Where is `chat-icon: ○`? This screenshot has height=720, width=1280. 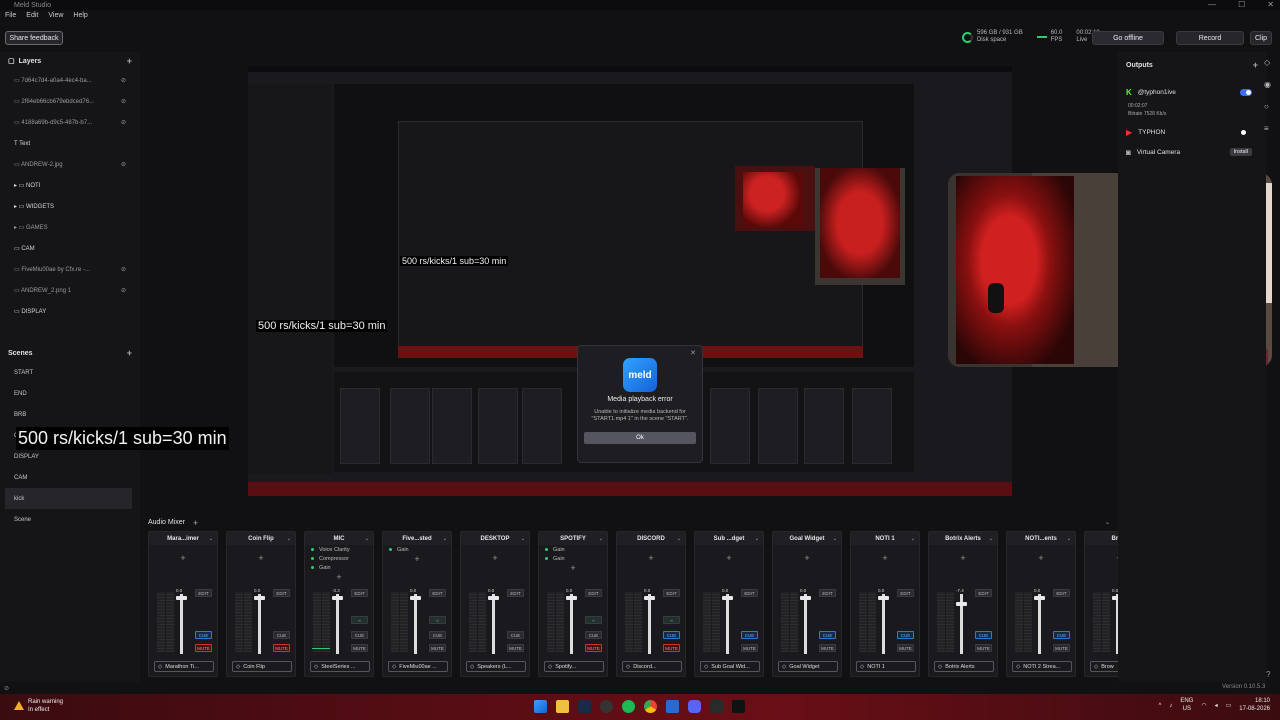 chat-icon: ○ is located at coordinates (1267, 106).